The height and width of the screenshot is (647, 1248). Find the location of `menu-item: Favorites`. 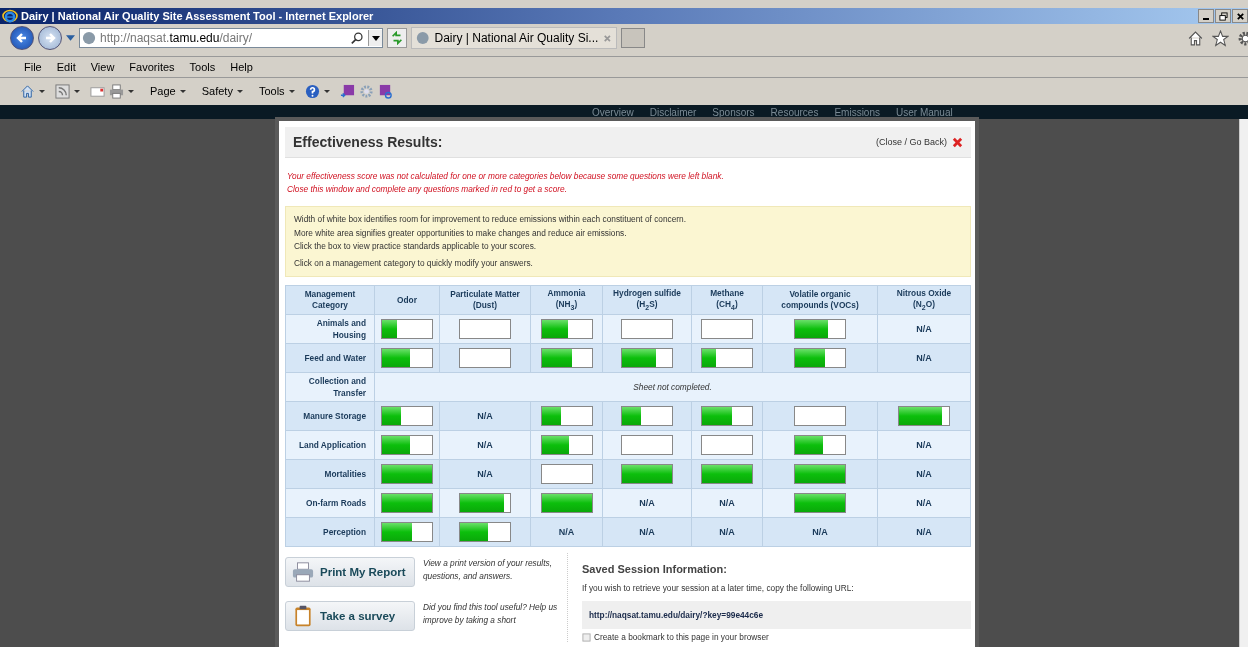

menu-item: Favorites is located at coordinates (152, 67).